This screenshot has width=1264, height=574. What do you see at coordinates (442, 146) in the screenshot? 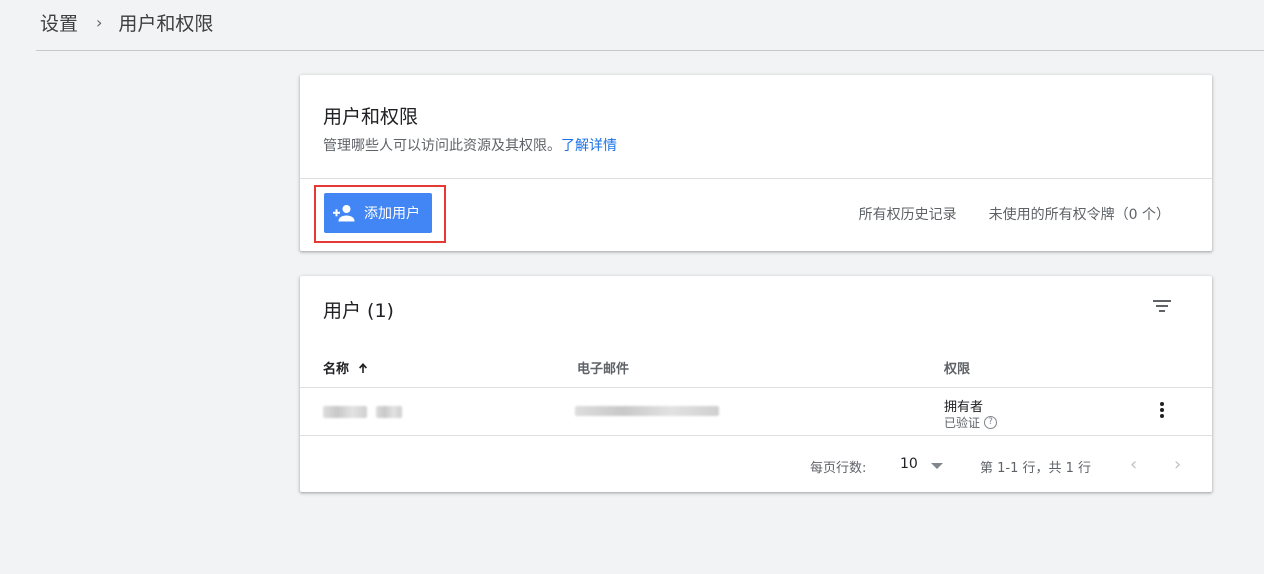
I see `description-text: 管理哪些人可以访问此资源及其权限。` at bounding box center [442, 146].